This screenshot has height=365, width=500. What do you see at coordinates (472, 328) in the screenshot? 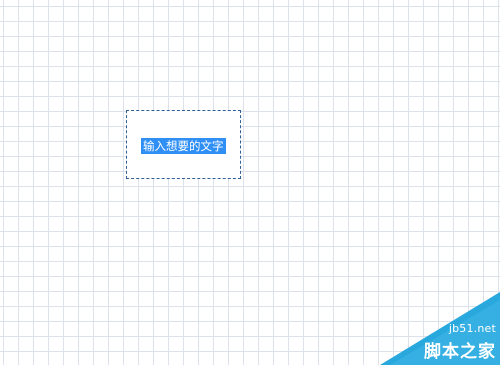
I see `watermark-site-url: jb51.net` at bounding box center [472, 328].